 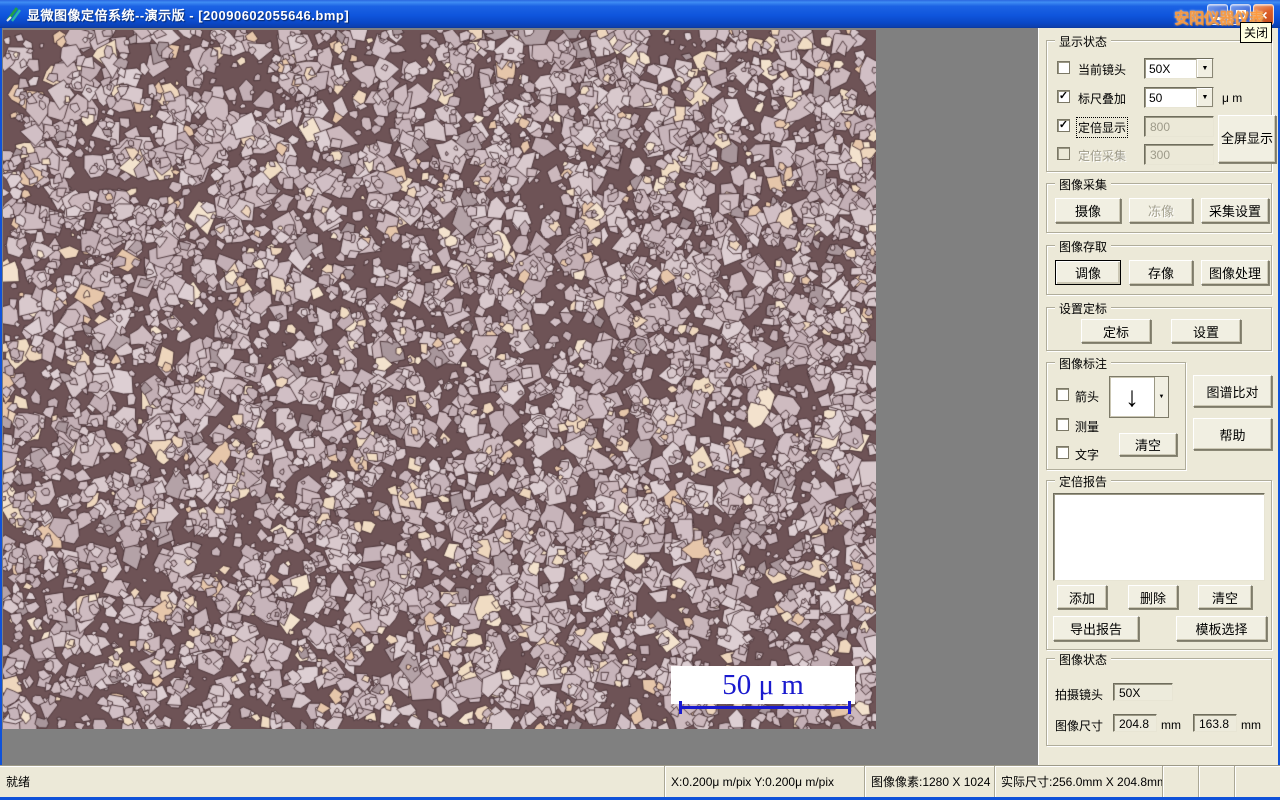 What do you see at coordinates (1221, 628) in the screenshot?
I see `template-select-button: 模板选择` at bounding box center [1221, 628].